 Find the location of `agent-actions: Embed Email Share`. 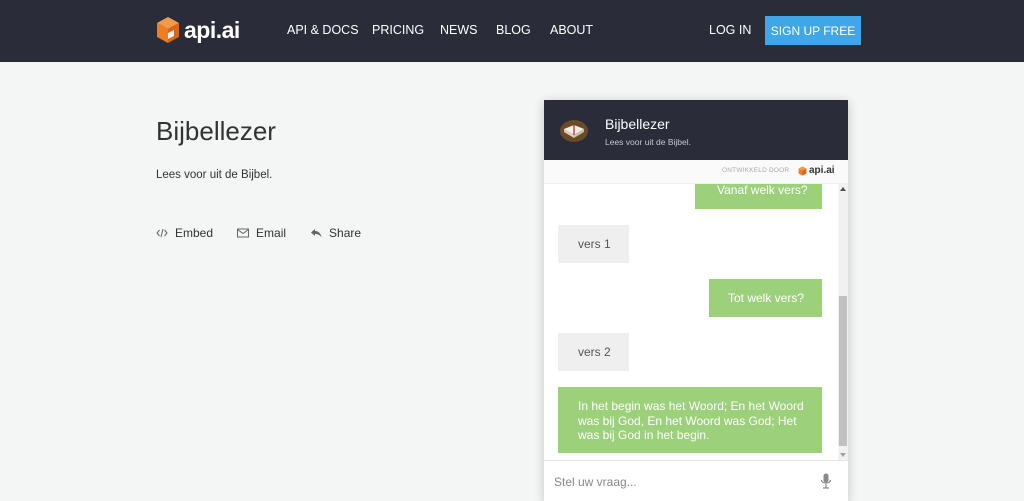

agent-actions: Embed Email Share is located at coordinates (270, 233).